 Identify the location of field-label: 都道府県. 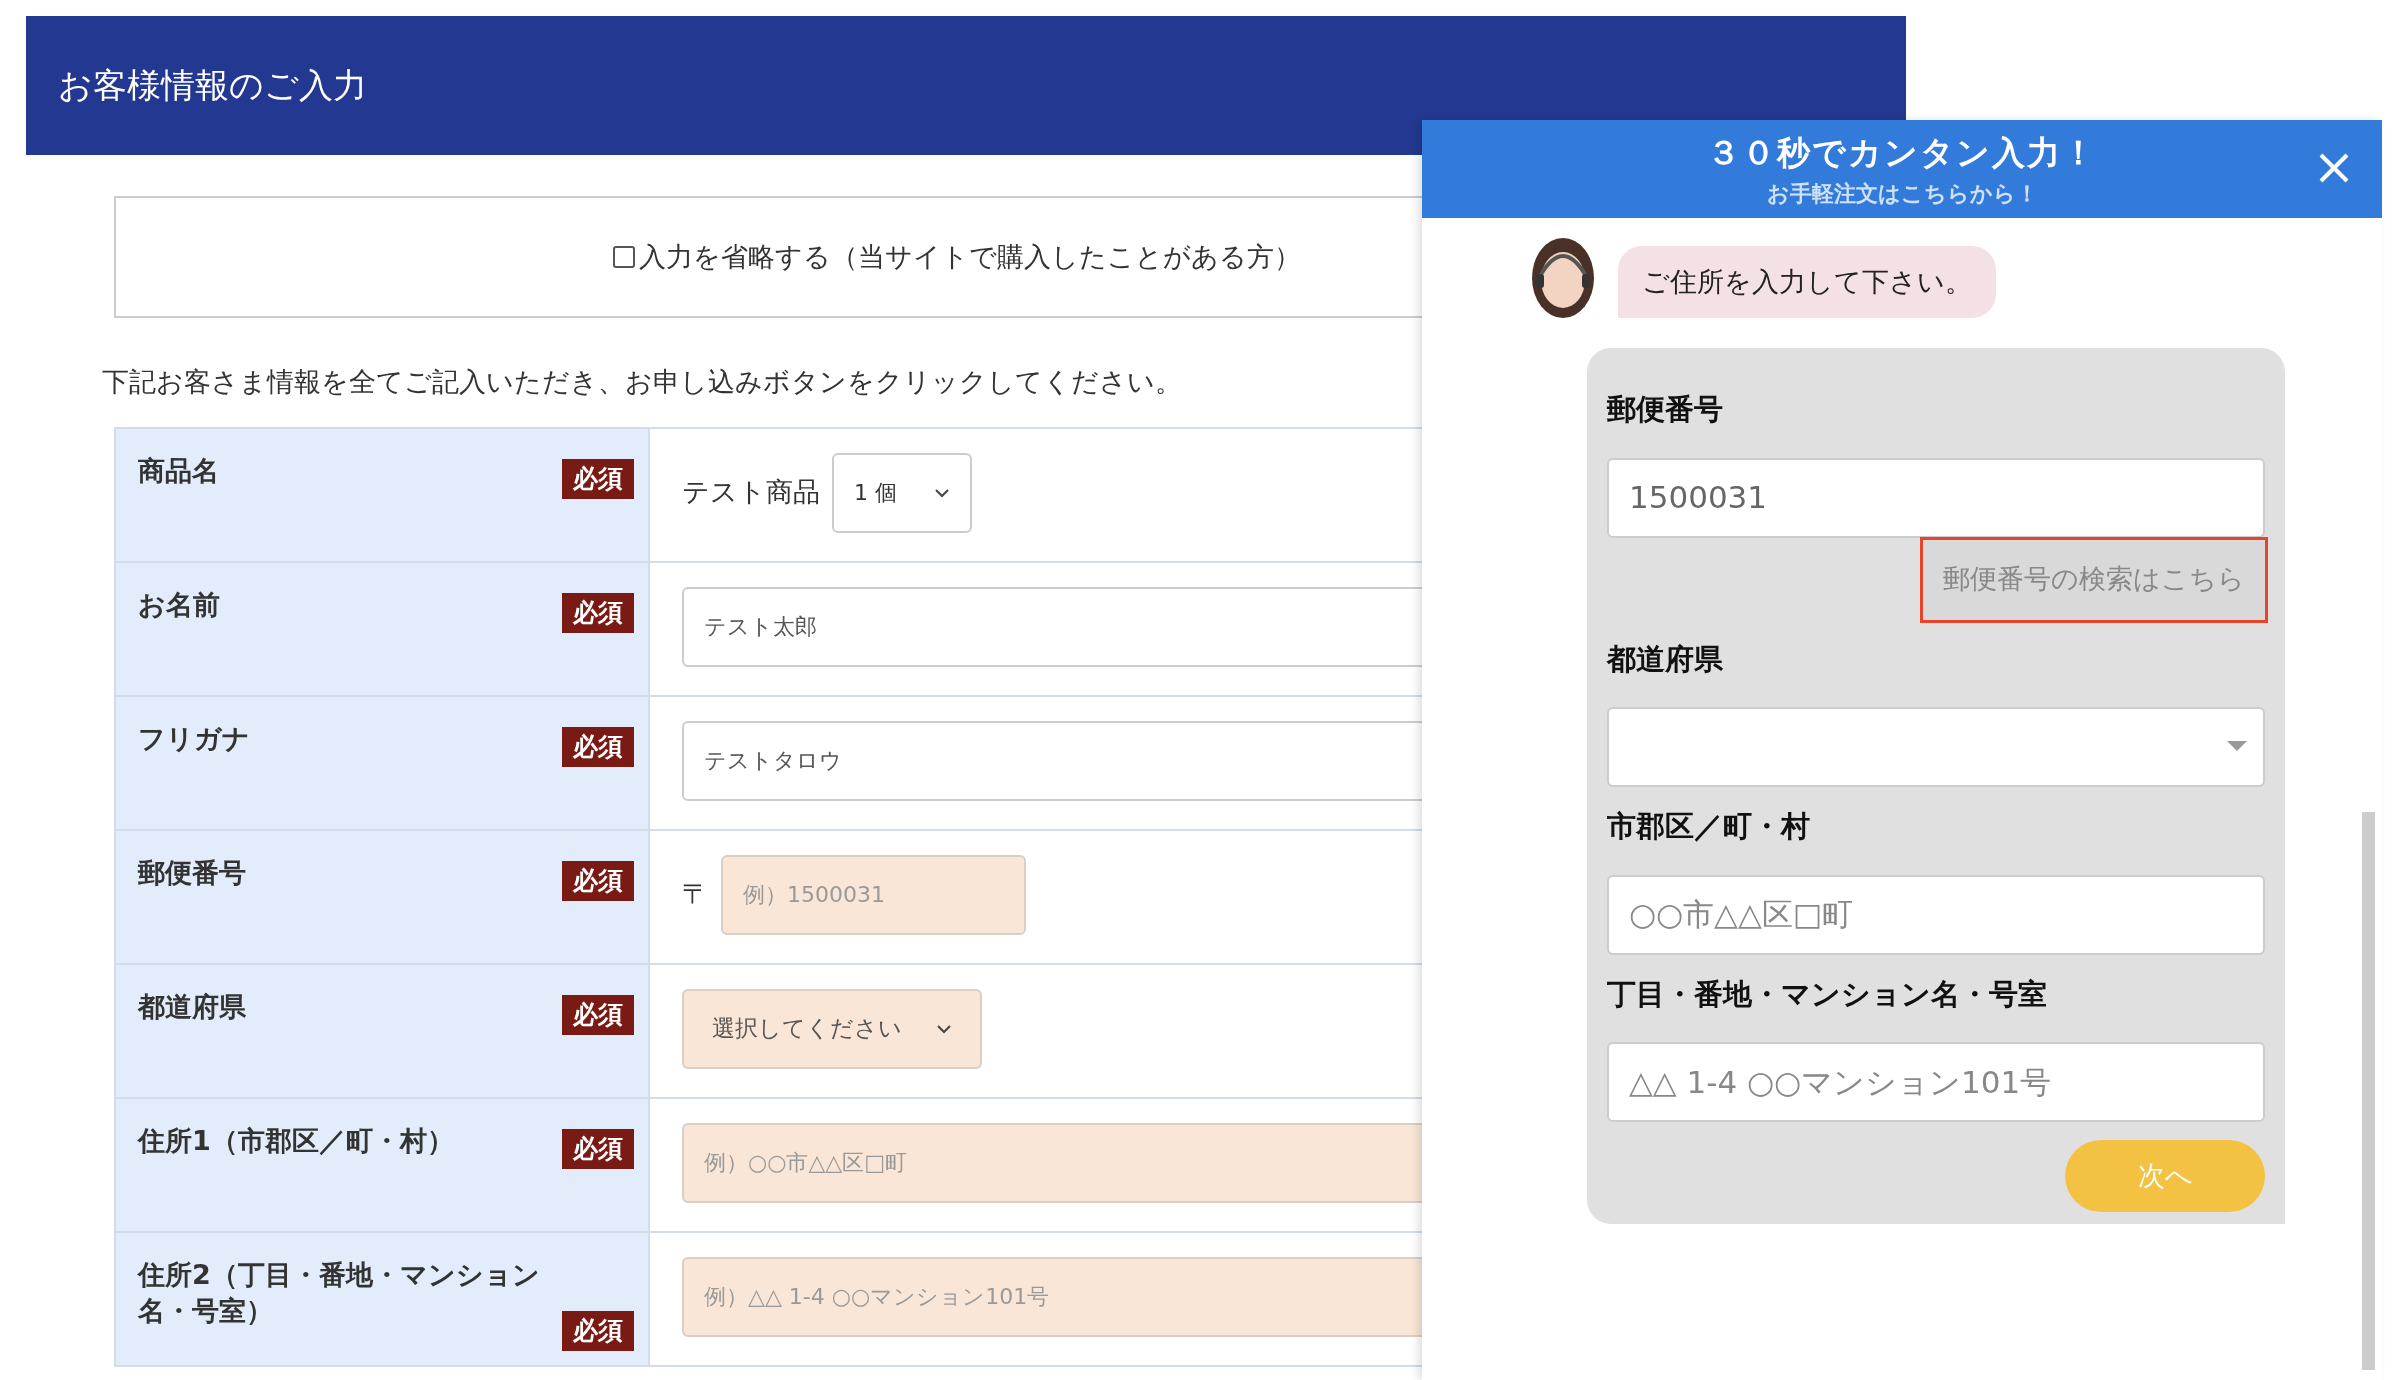
(192, 1006).